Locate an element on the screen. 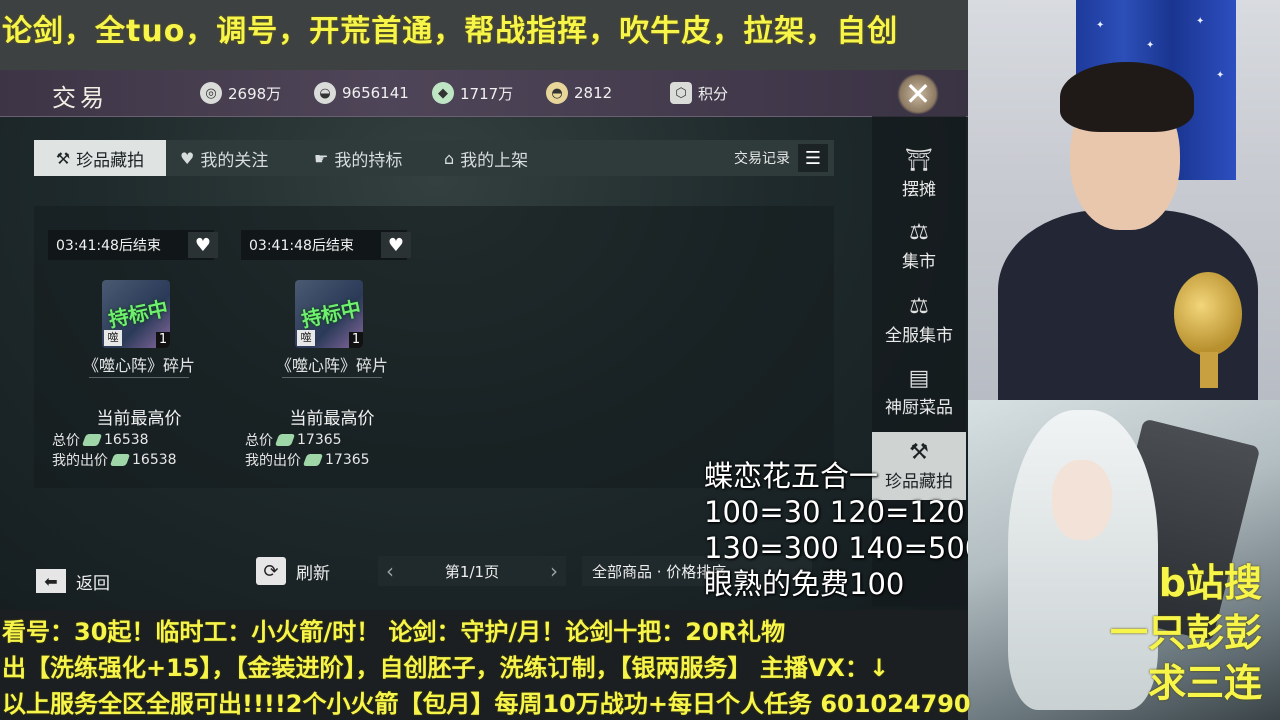  currency-copper: ◎ 2698万 is located at coordinates (240, 93).